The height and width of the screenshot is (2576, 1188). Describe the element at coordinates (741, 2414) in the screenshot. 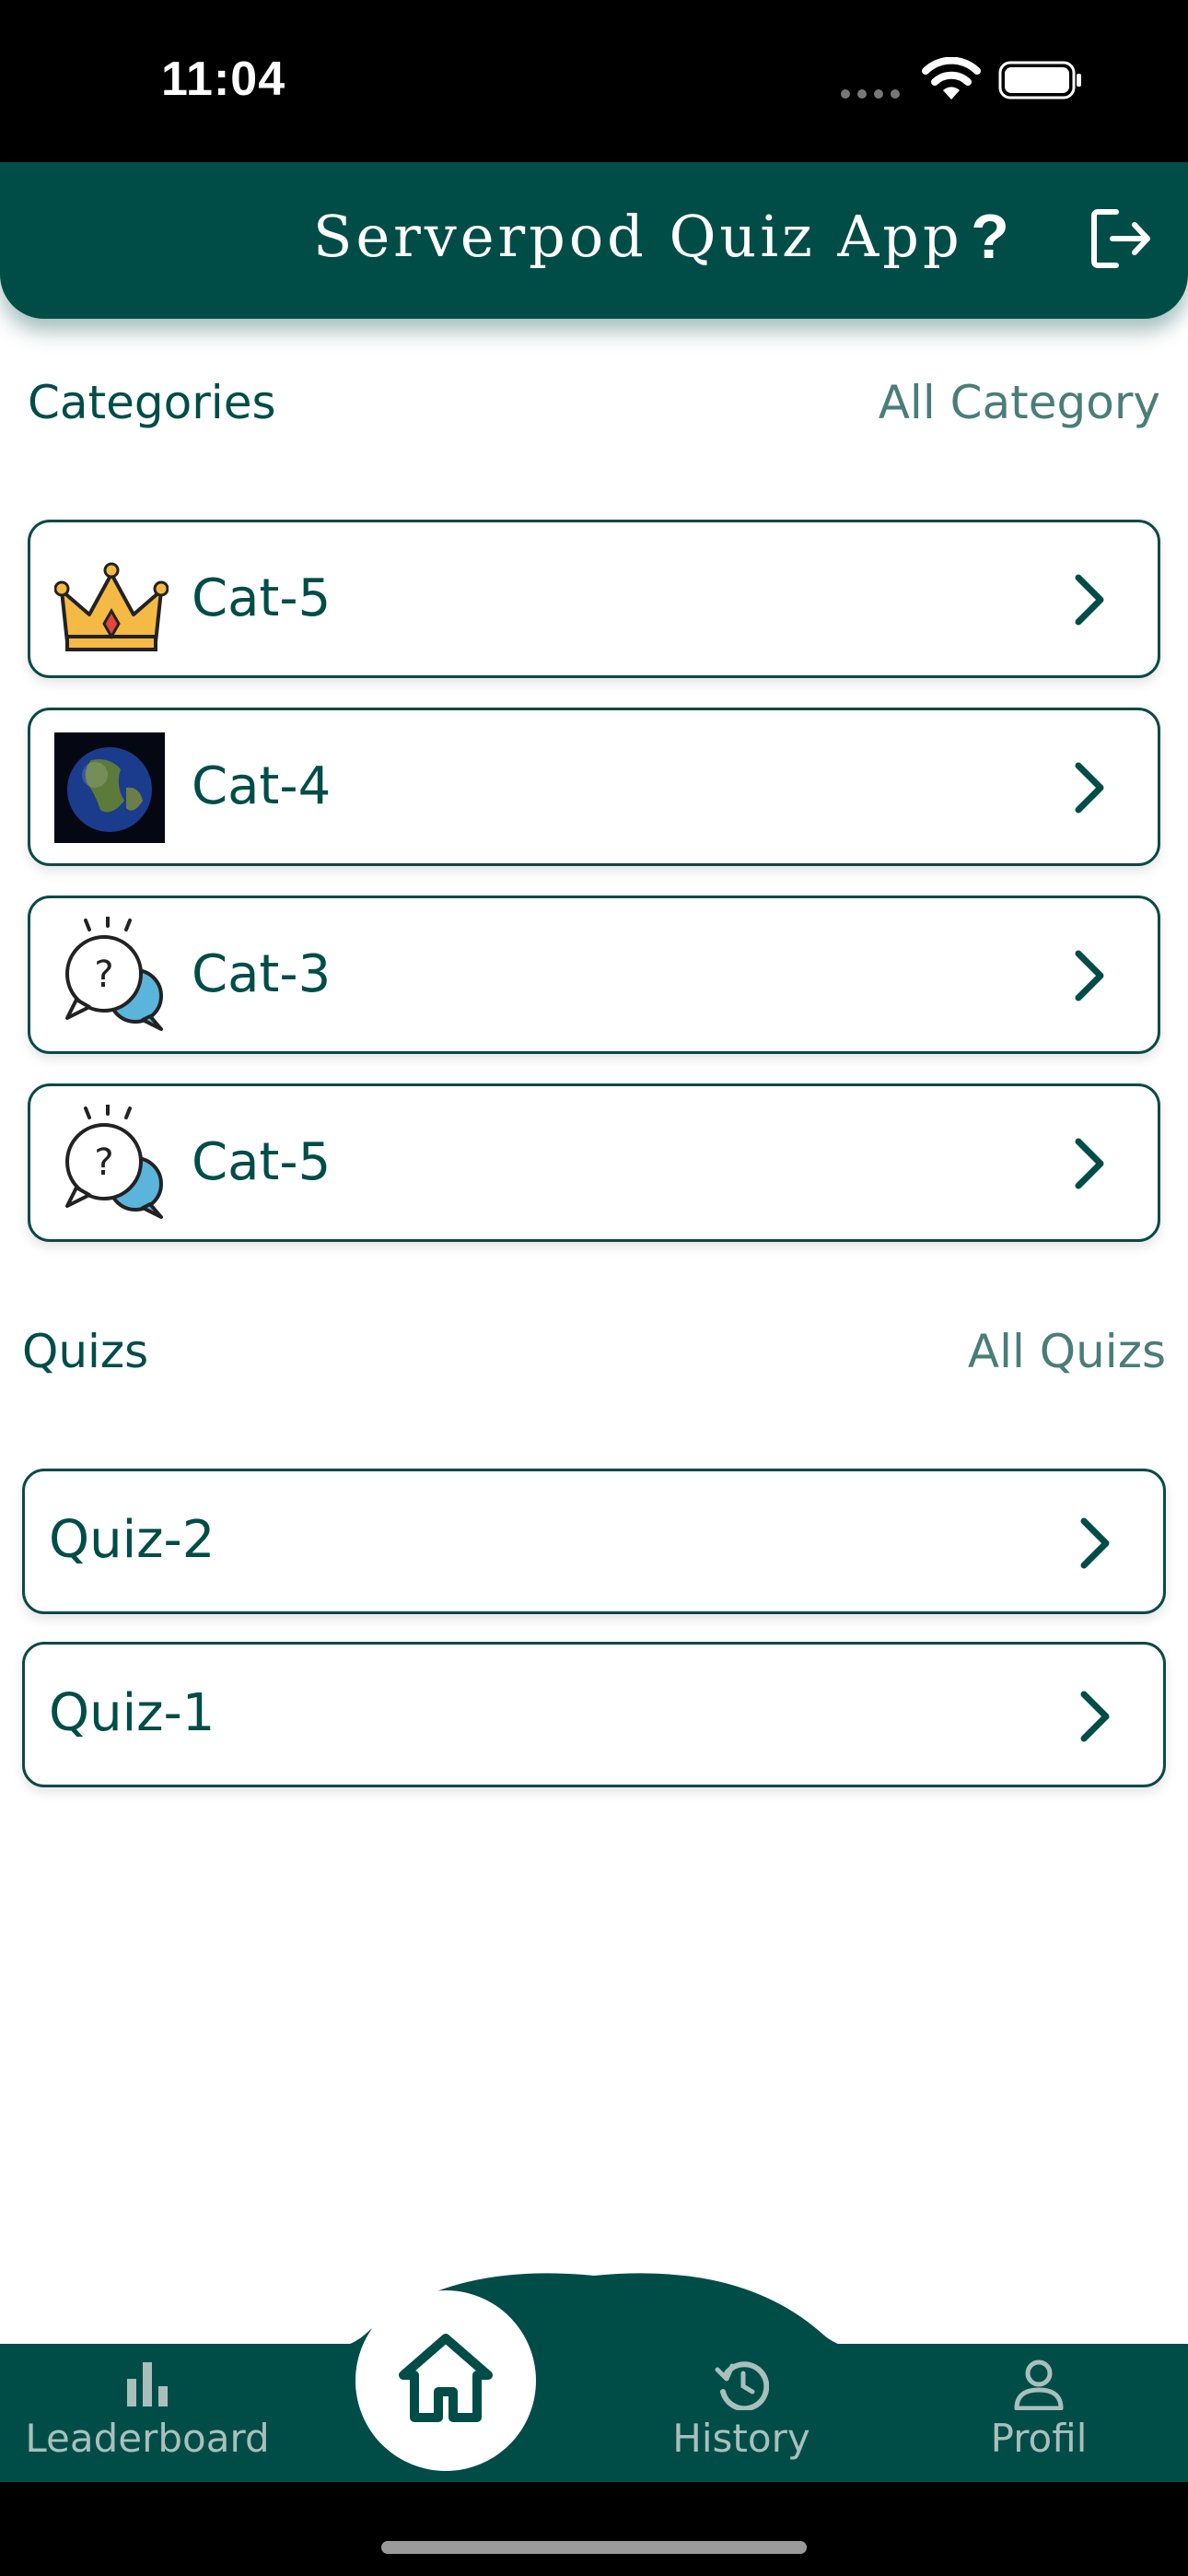

I see `nav-item-history: History` at that location.